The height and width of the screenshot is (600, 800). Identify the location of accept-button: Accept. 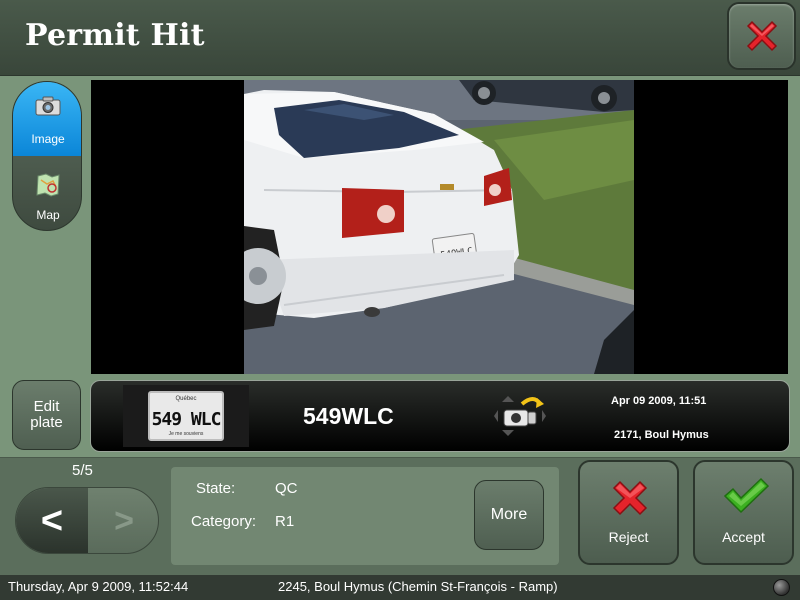
(743, 512).